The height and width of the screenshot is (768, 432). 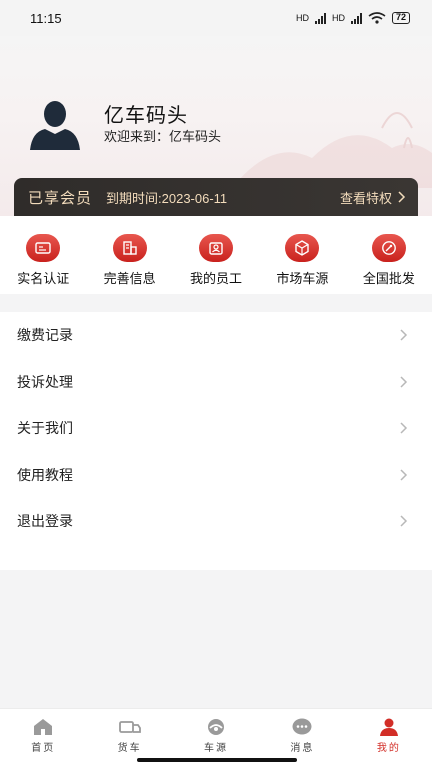 I want to click on quick-action-my-employees: 我的员工, so click(x=216, y=255).